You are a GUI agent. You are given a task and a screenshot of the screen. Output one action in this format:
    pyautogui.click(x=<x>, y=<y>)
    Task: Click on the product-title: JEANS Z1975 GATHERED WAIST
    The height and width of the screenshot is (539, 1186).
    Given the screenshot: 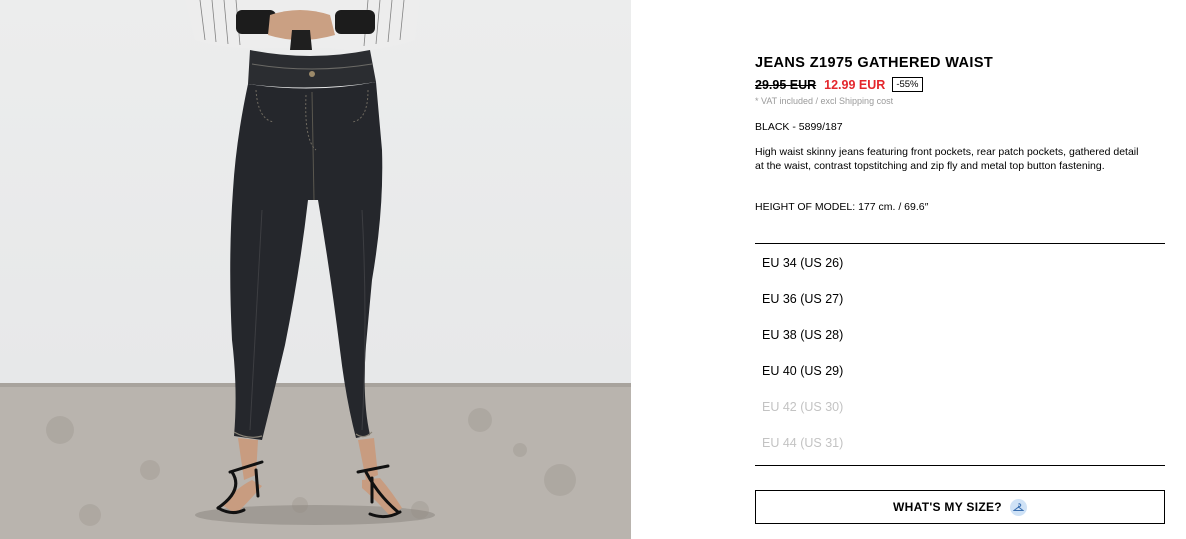 What is the action you would take?
    pyautogui.click(x=874, y=63)
    